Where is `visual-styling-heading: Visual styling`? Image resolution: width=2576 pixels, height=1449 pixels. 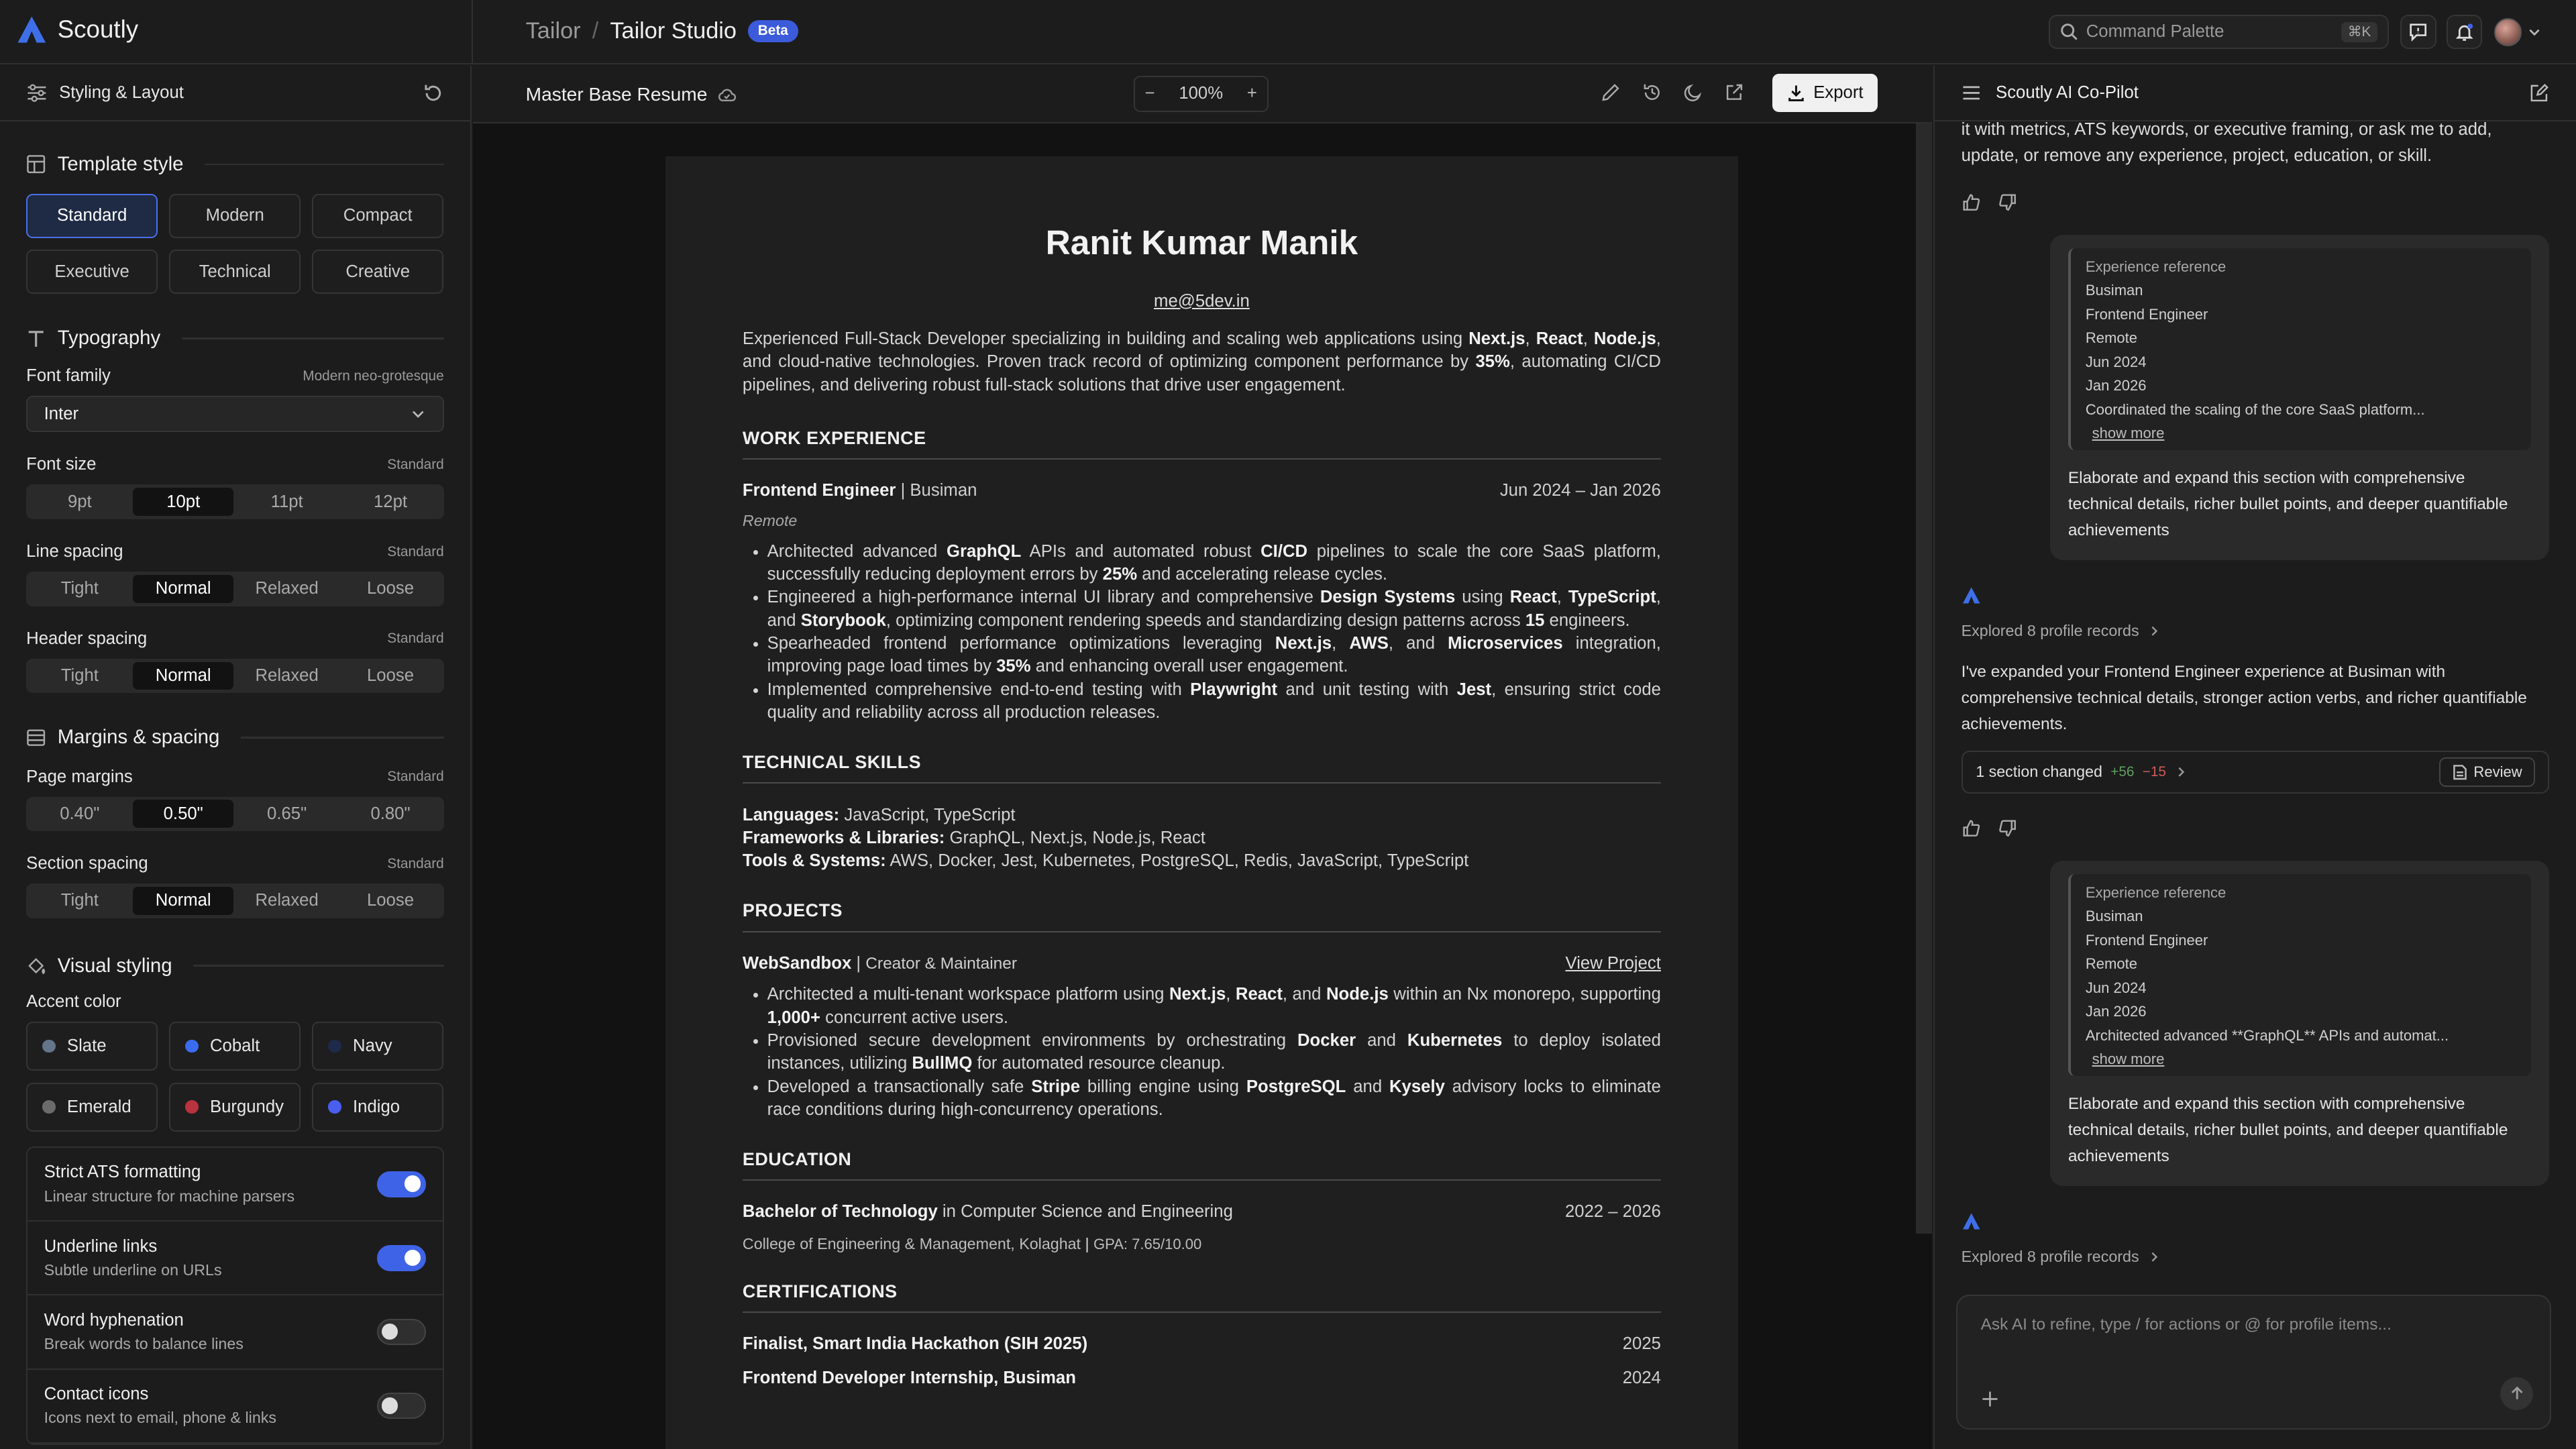
visual-styling-heading: Visual styling is located at coordinates (235, 965).